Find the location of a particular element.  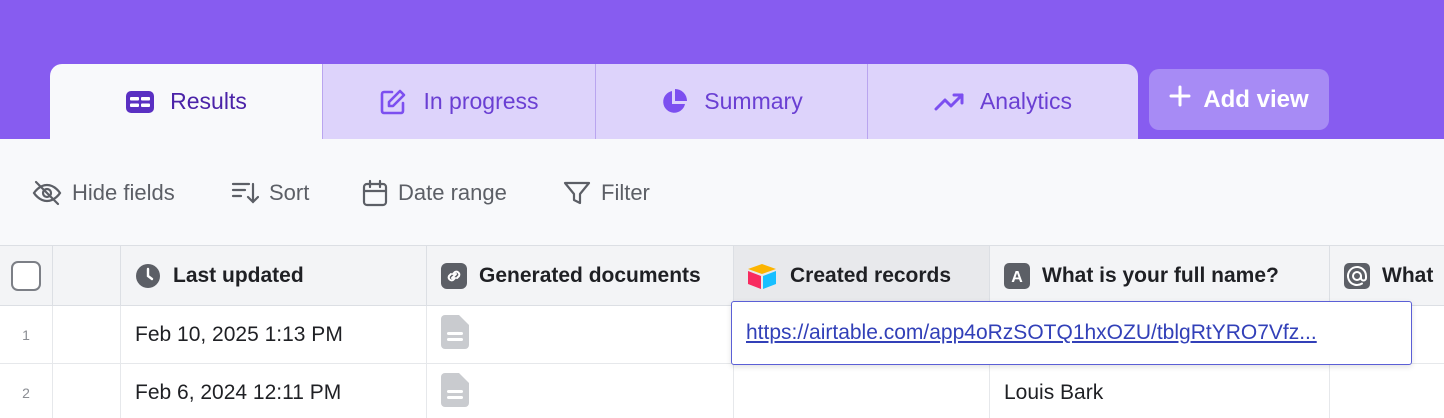

tab-analytics: Analytics is located at coordinates (1003, 101).